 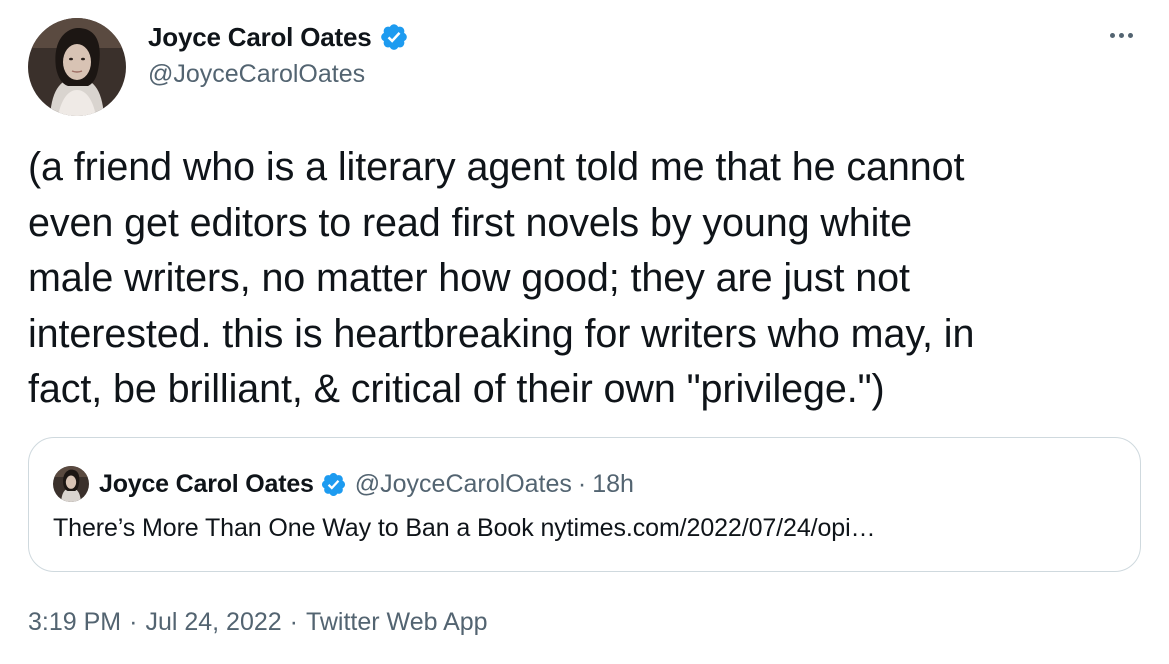 I want to click on quoted-tweet-header: Joyce Carol Oates @JoyceCarolOates · 18h, so click(x=366, y=484).